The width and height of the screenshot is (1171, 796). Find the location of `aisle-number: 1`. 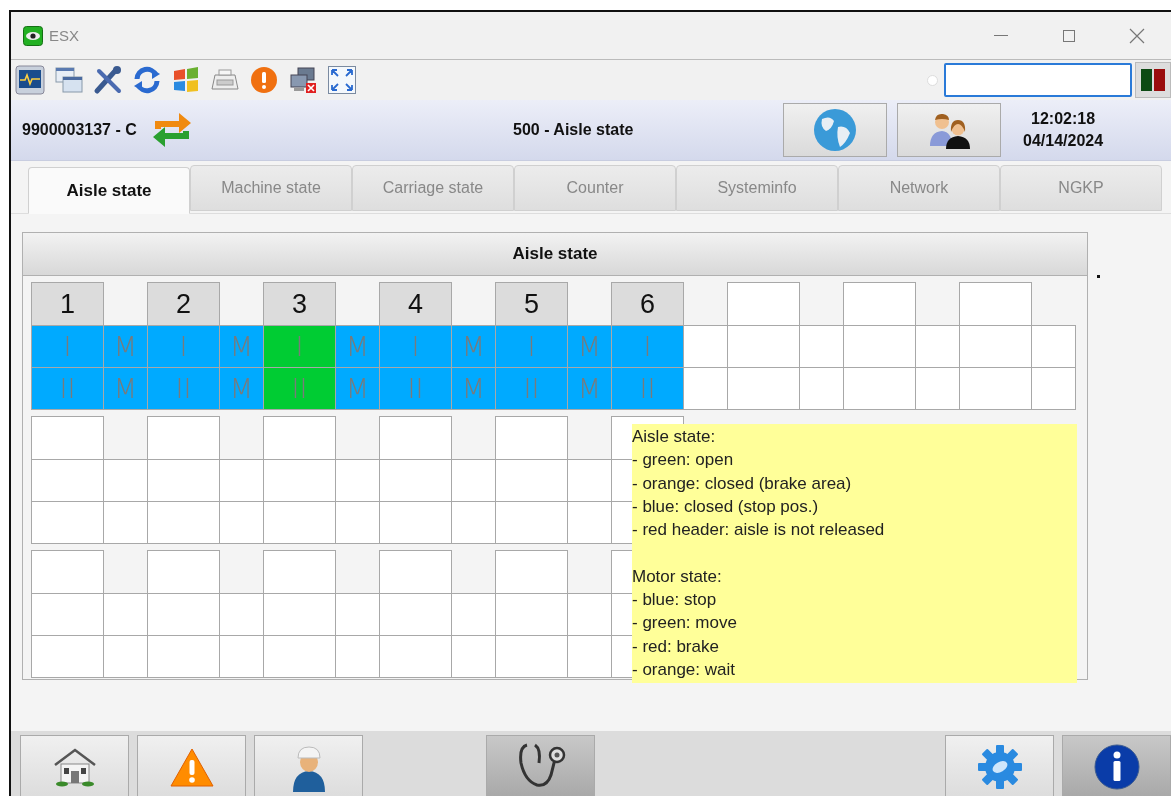

aisle-number: 1 is located at coordinates (67, 304).